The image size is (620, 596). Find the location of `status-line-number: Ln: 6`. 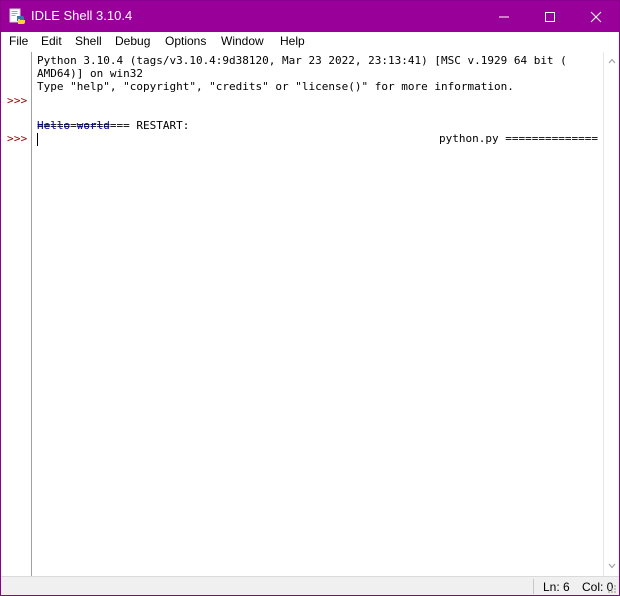

status-line-number: Ln: 6 is located at coordinates (556, 587).